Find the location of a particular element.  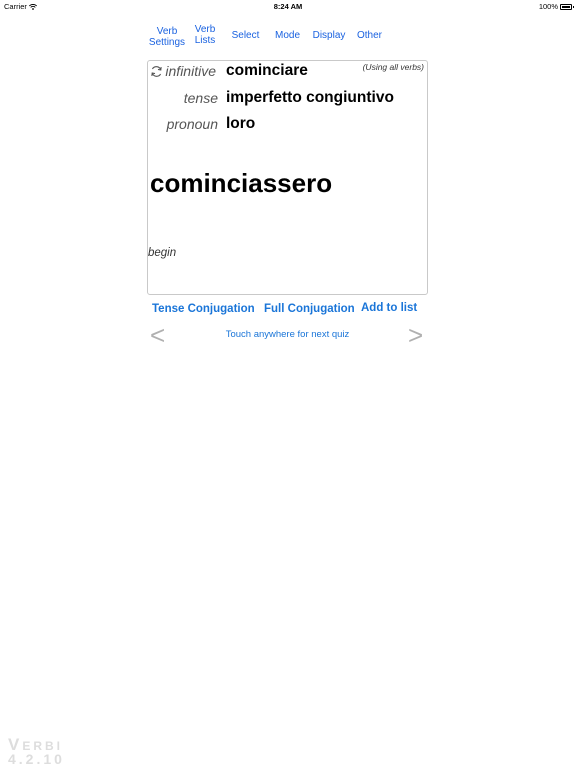

next-quiz-hint: Touch anywhere for next quiz is located at coordinates (287, 334).